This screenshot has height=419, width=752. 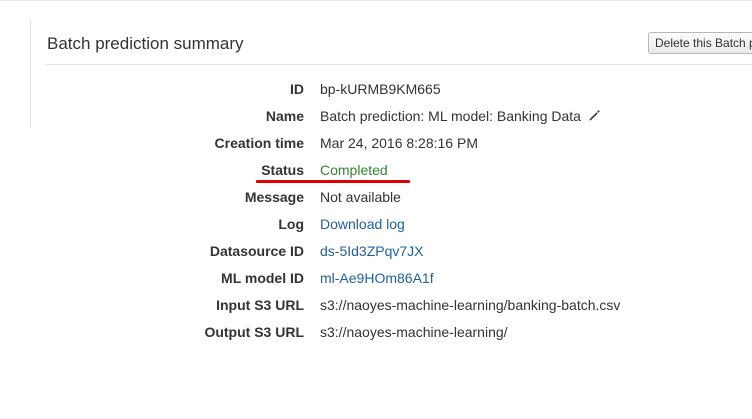 I want to click on creation-time-label: Creation time, so click(x=259, y=143).